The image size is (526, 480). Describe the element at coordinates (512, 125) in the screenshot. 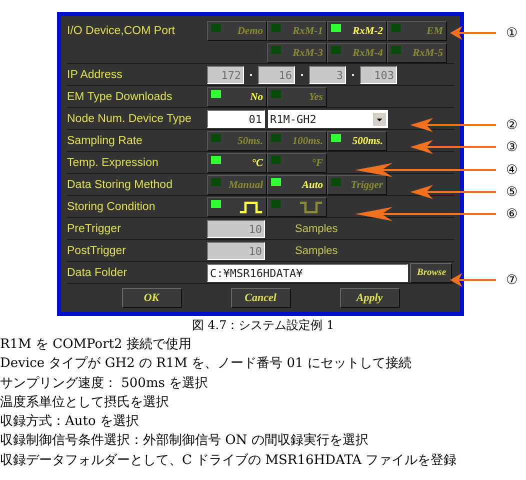

I see `callout-number: ②` at that location.